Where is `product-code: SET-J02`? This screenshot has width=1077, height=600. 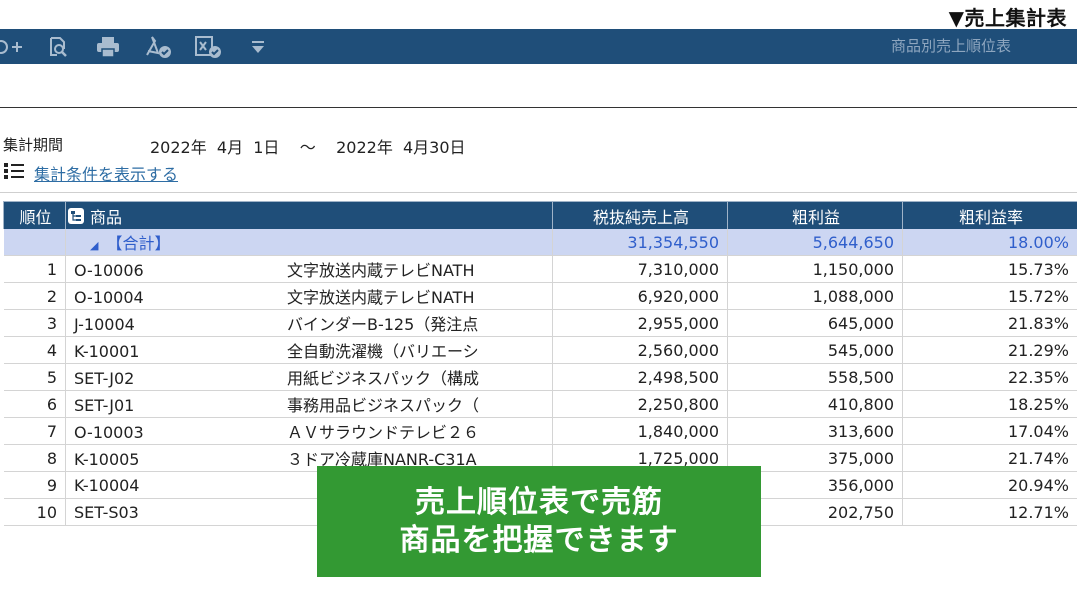 product-code: SET-J02 is located at coordinates (104, 378).